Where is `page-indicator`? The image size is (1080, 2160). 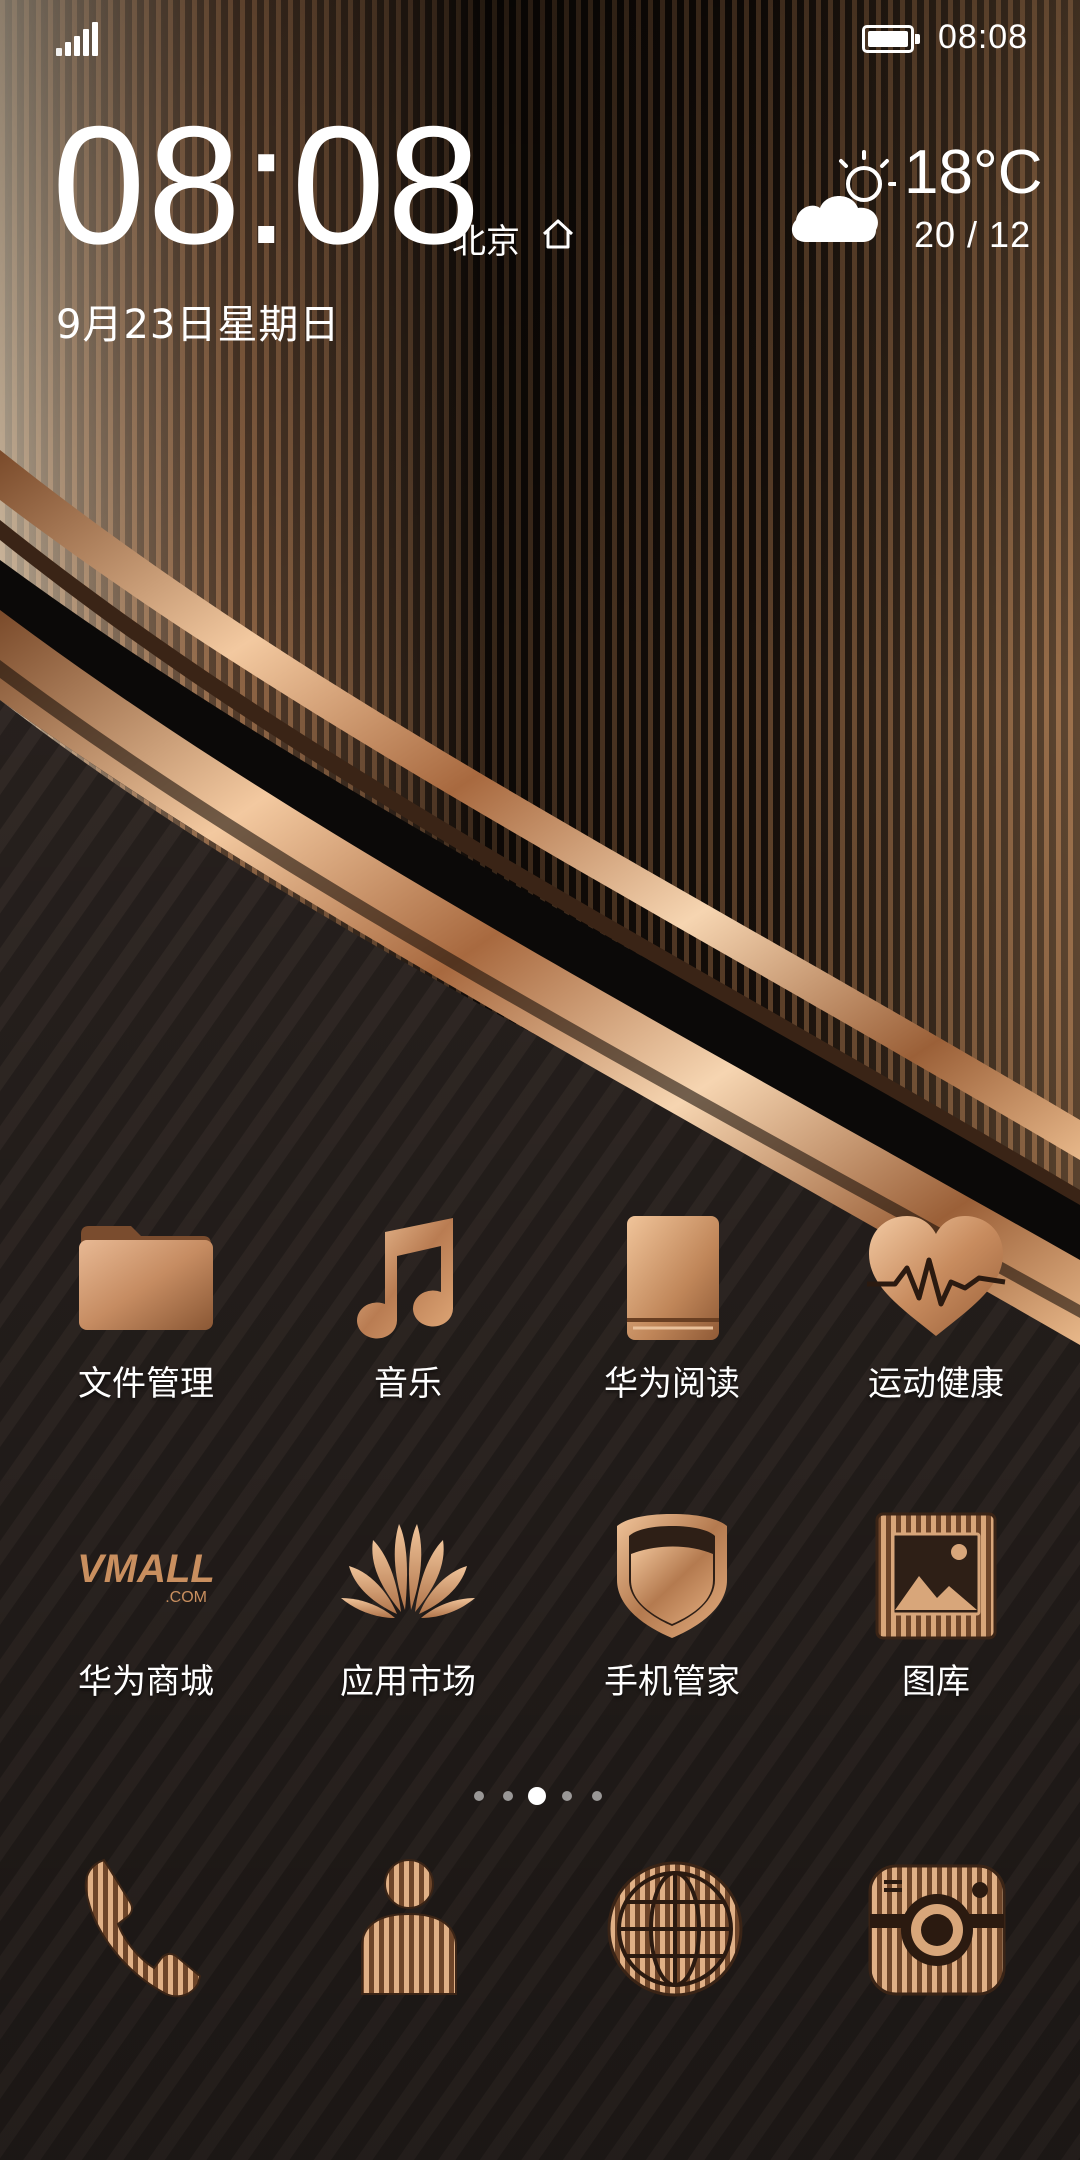 page-indicator is located at coordinates (540, 1796).